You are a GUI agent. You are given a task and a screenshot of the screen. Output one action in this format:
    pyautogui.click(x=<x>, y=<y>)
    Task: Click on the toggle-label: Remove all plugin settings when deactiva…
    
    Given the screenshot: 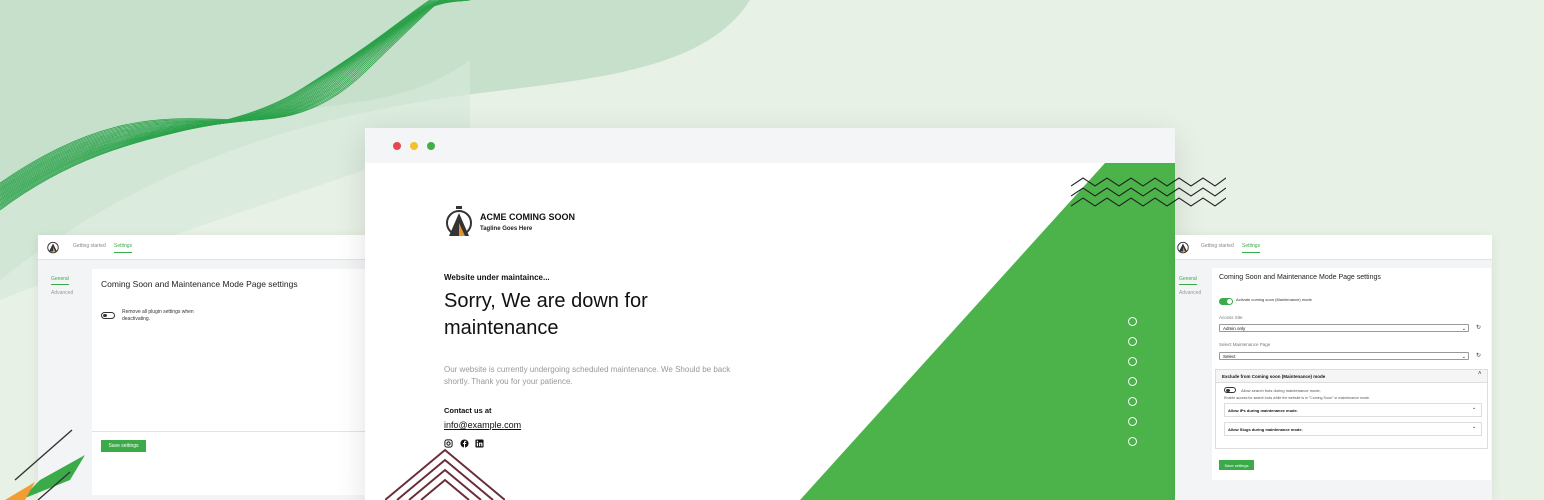 What is the action you would take?
    pyautogui.click(x=158, y=315)
    